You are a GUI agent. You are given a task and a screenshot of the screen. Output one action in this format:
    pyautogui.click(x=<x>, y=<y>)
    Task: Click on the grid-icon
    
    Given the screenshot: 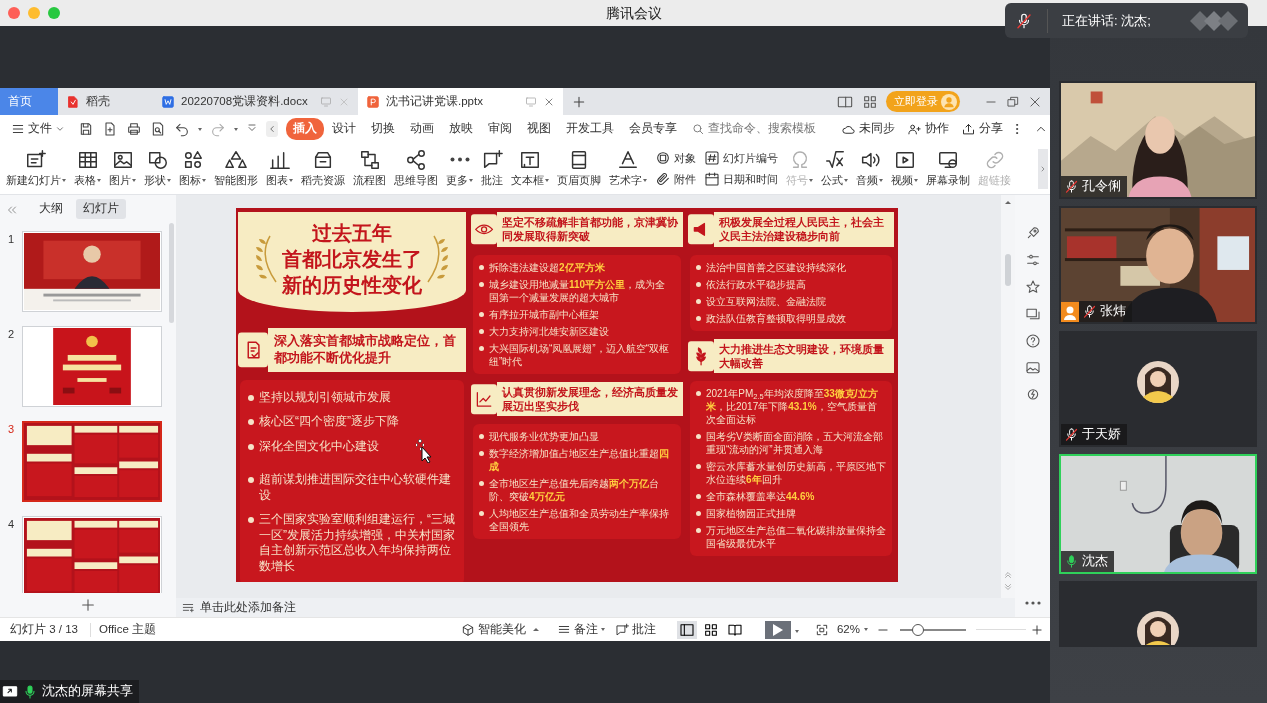 What is the action you would take?
    pyautogui.click(x=870, y=101)
    